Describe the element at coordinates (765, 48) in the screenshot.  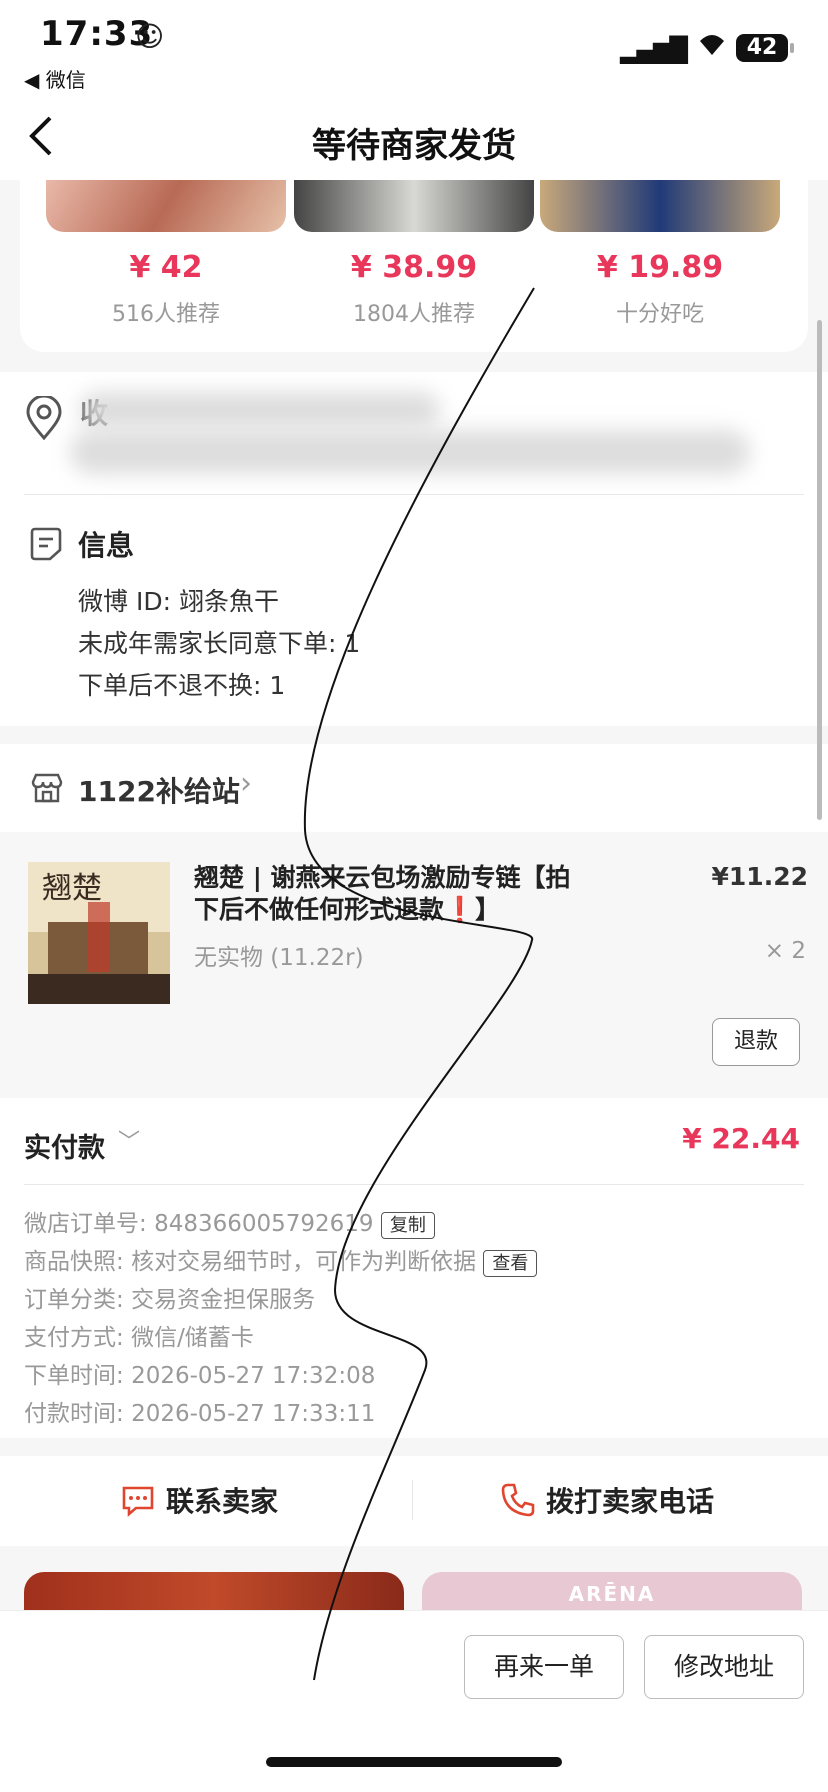
I see `battery-icon: 42` at that location.